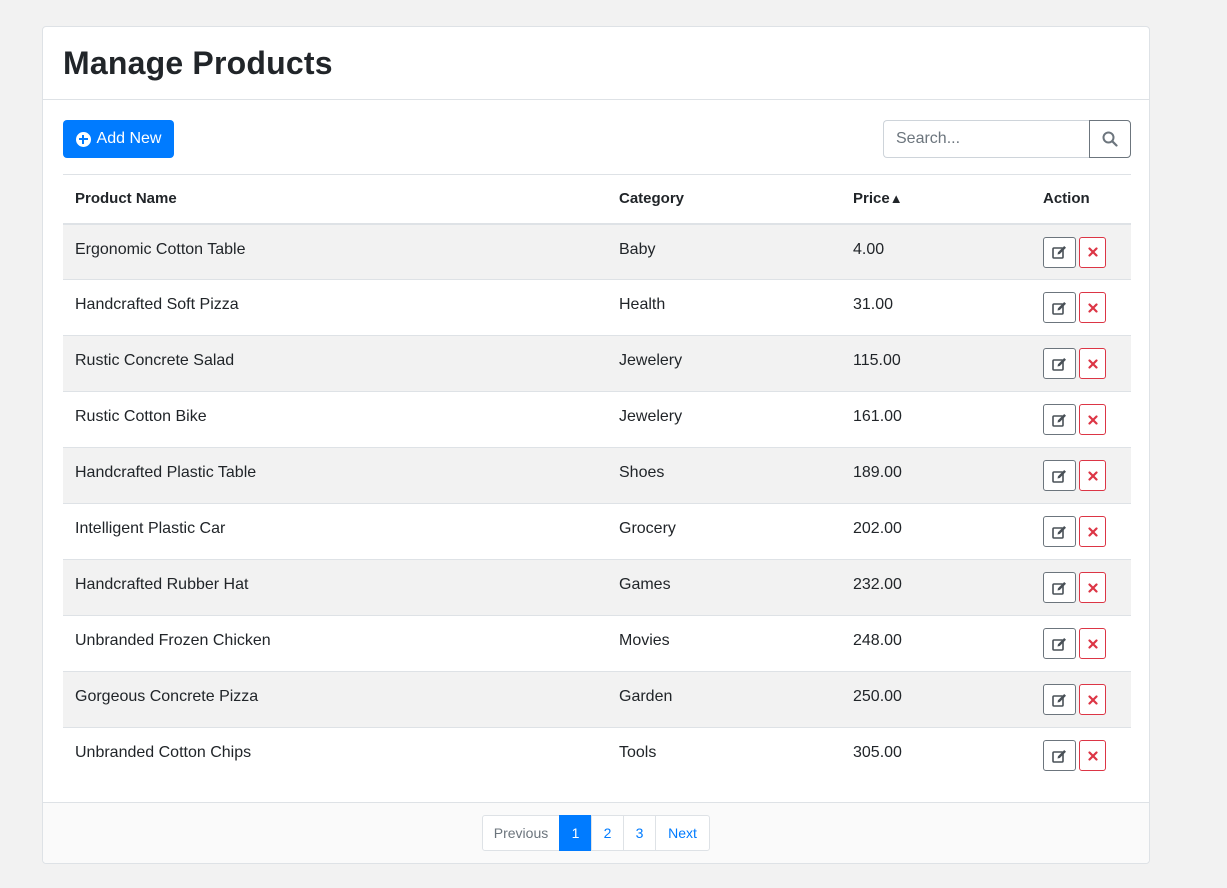 This screenshot has width=1227, height=888. Describe the element at coordinates (607, 833) in the screenshot. I see `pagination-page-2: 2` at that location.